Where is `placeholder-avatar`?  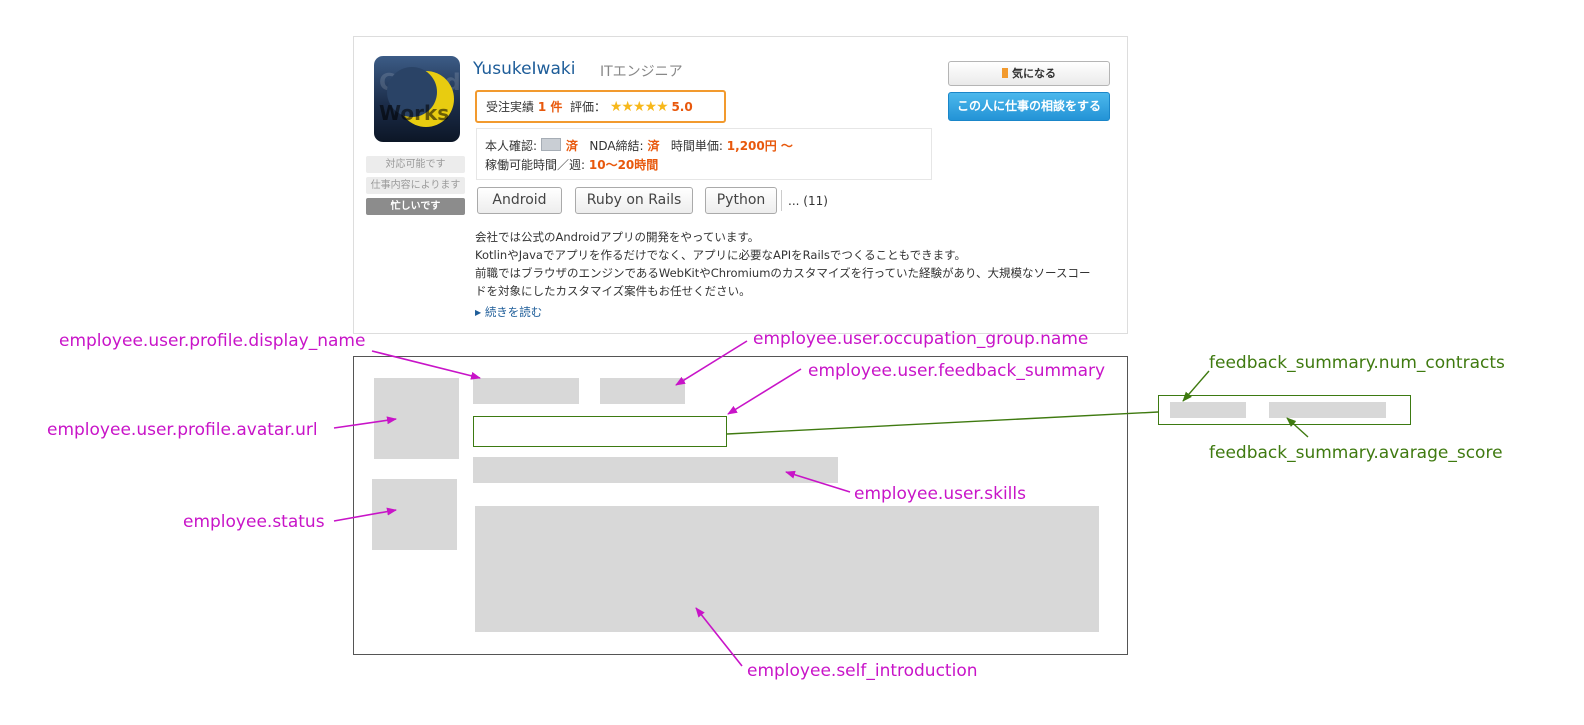 placeholder-avatar is located at coordinates (416, 418).